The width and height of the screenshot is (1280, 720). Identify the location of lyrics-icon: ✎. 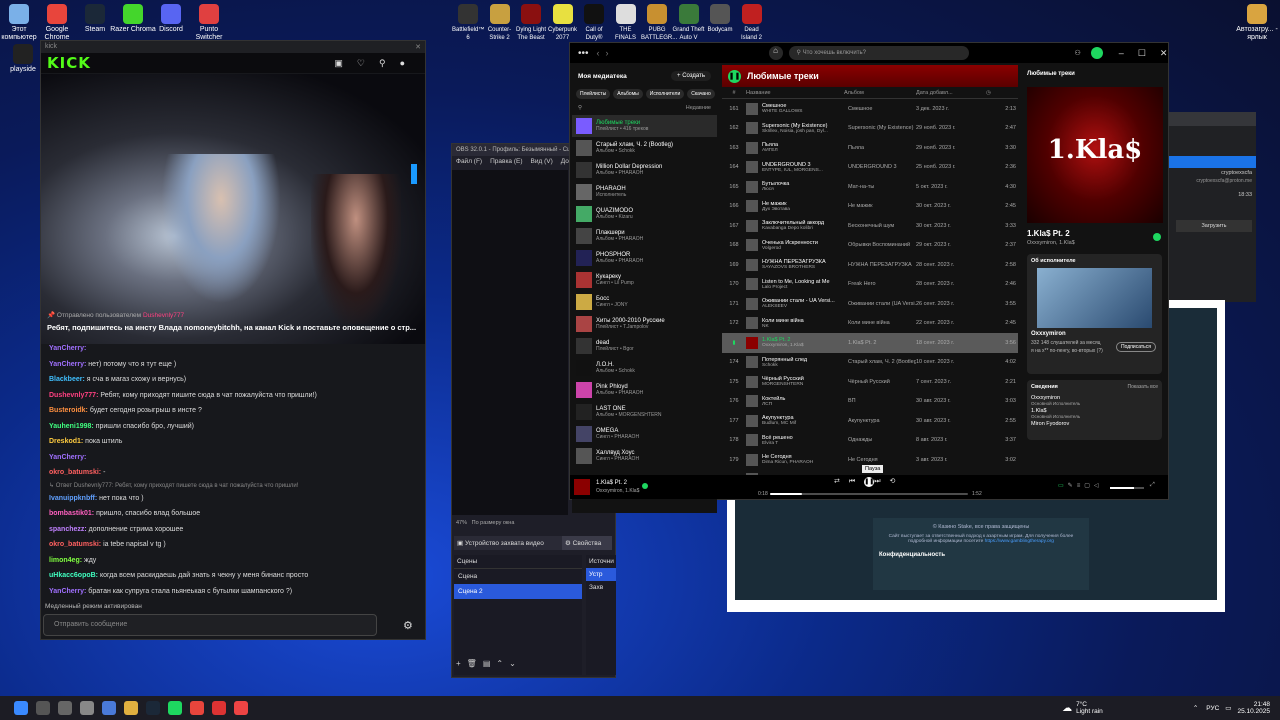
(1072, 486).